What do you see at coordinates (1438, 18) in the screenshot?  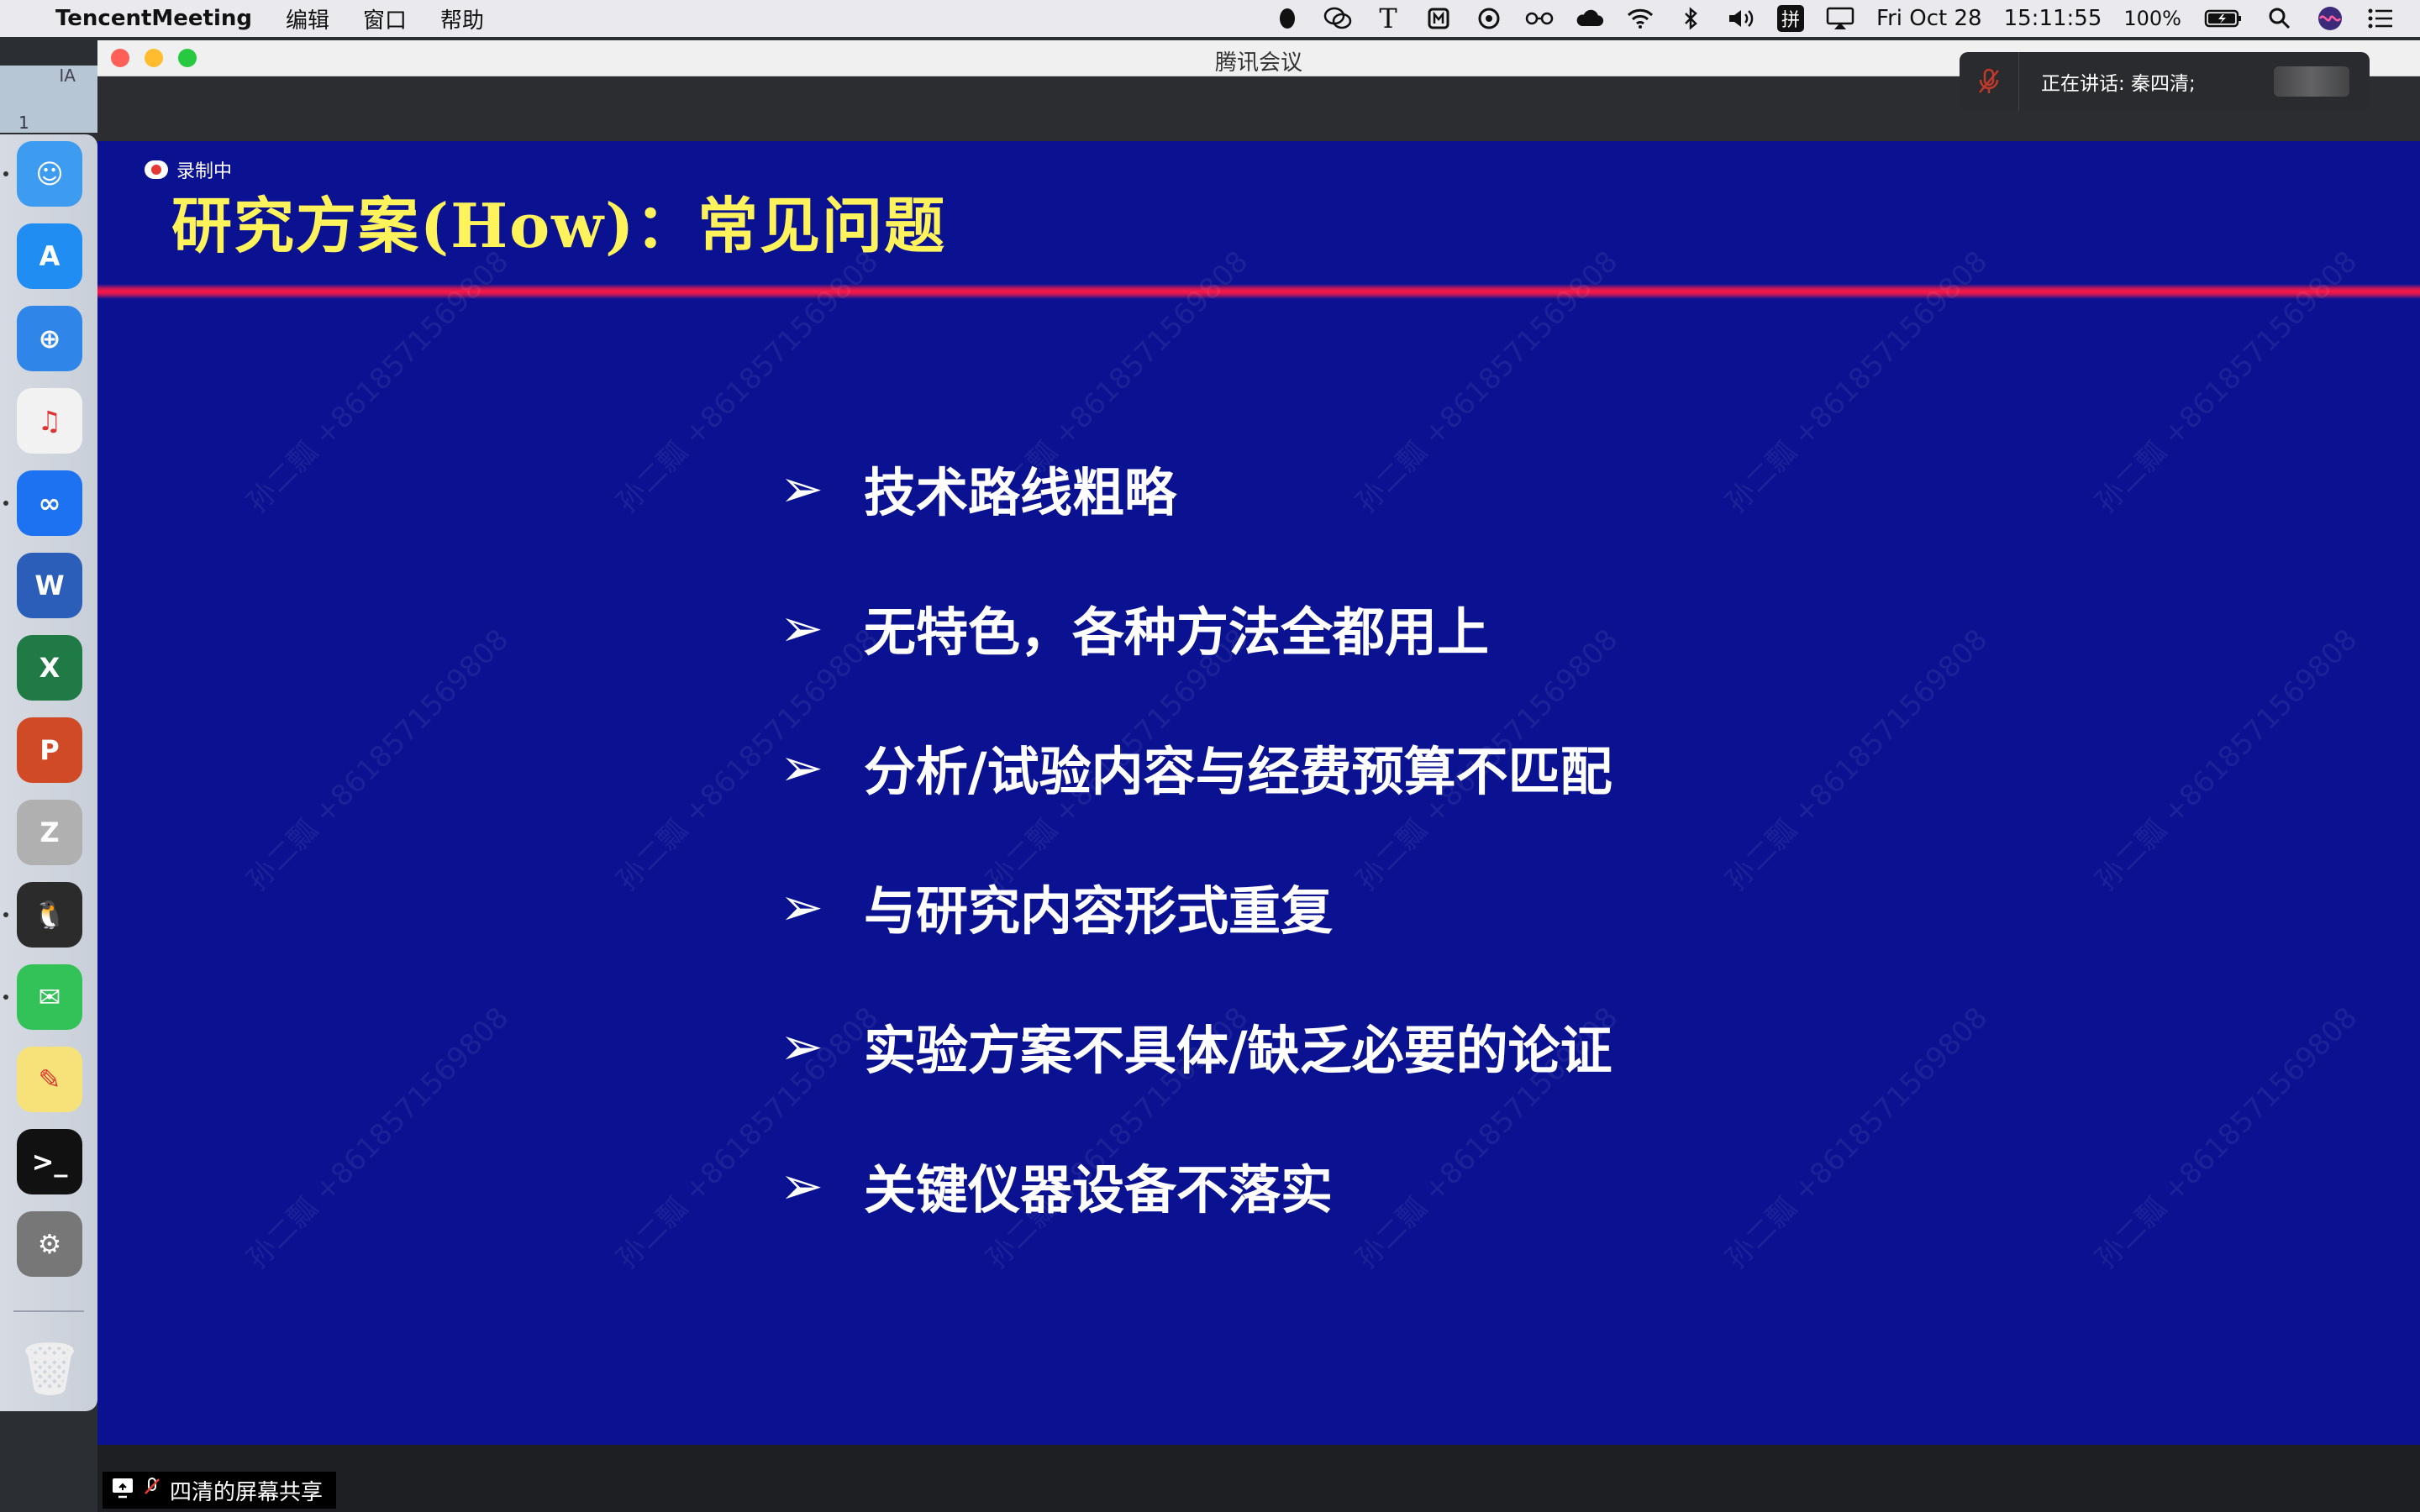 I see `m-icon` at bounding box center [1438, 18].